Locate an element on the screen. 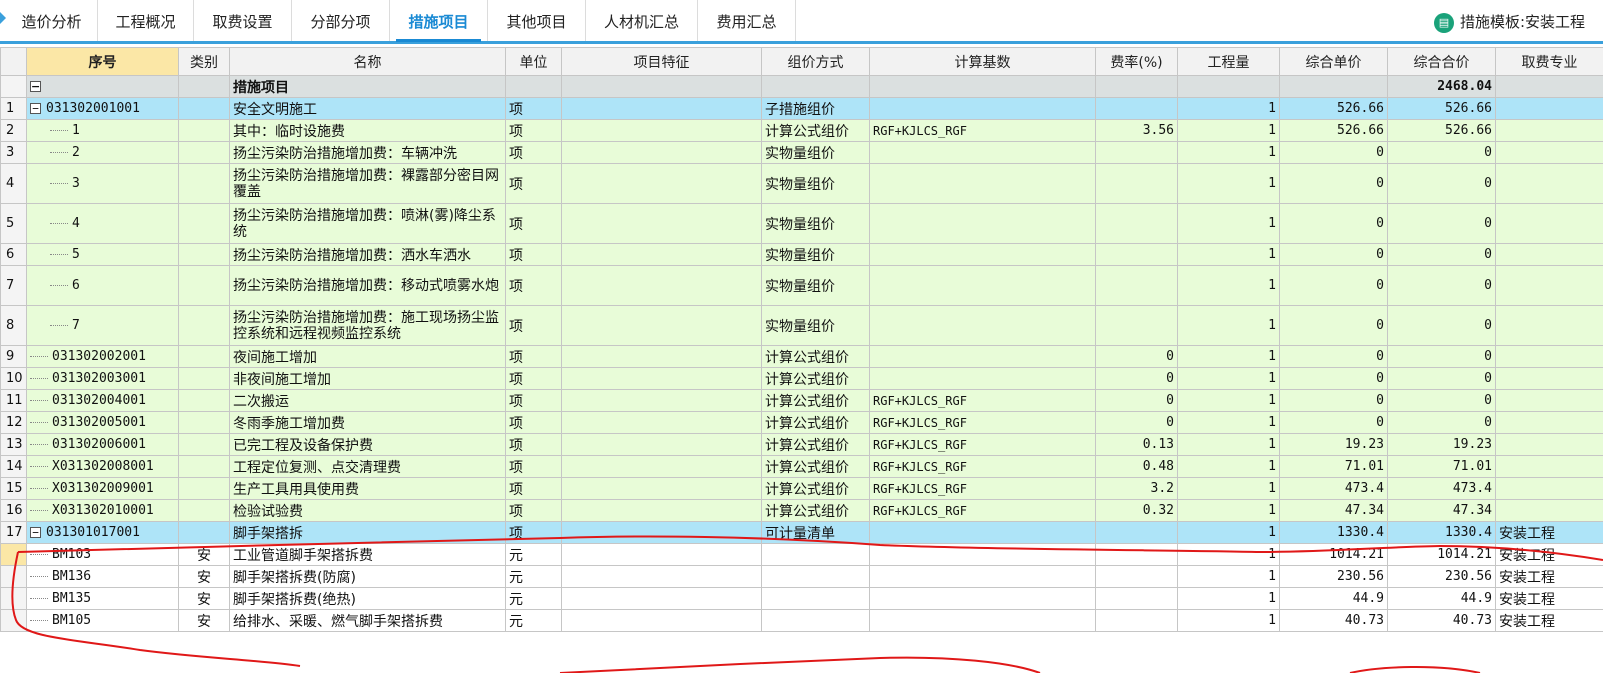  table-row: 3 2 扬尘污染防治措施增加费：车辆冲洗项实物量组价 1 0 0 is located at coordinates (801, 152).